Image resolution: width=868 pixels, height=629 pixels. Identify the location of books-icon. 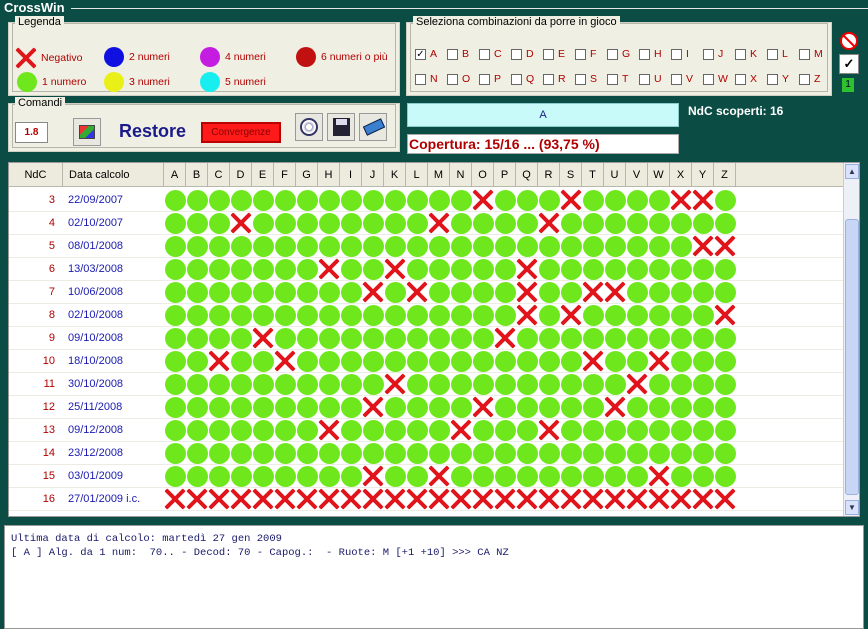
(373, 127).